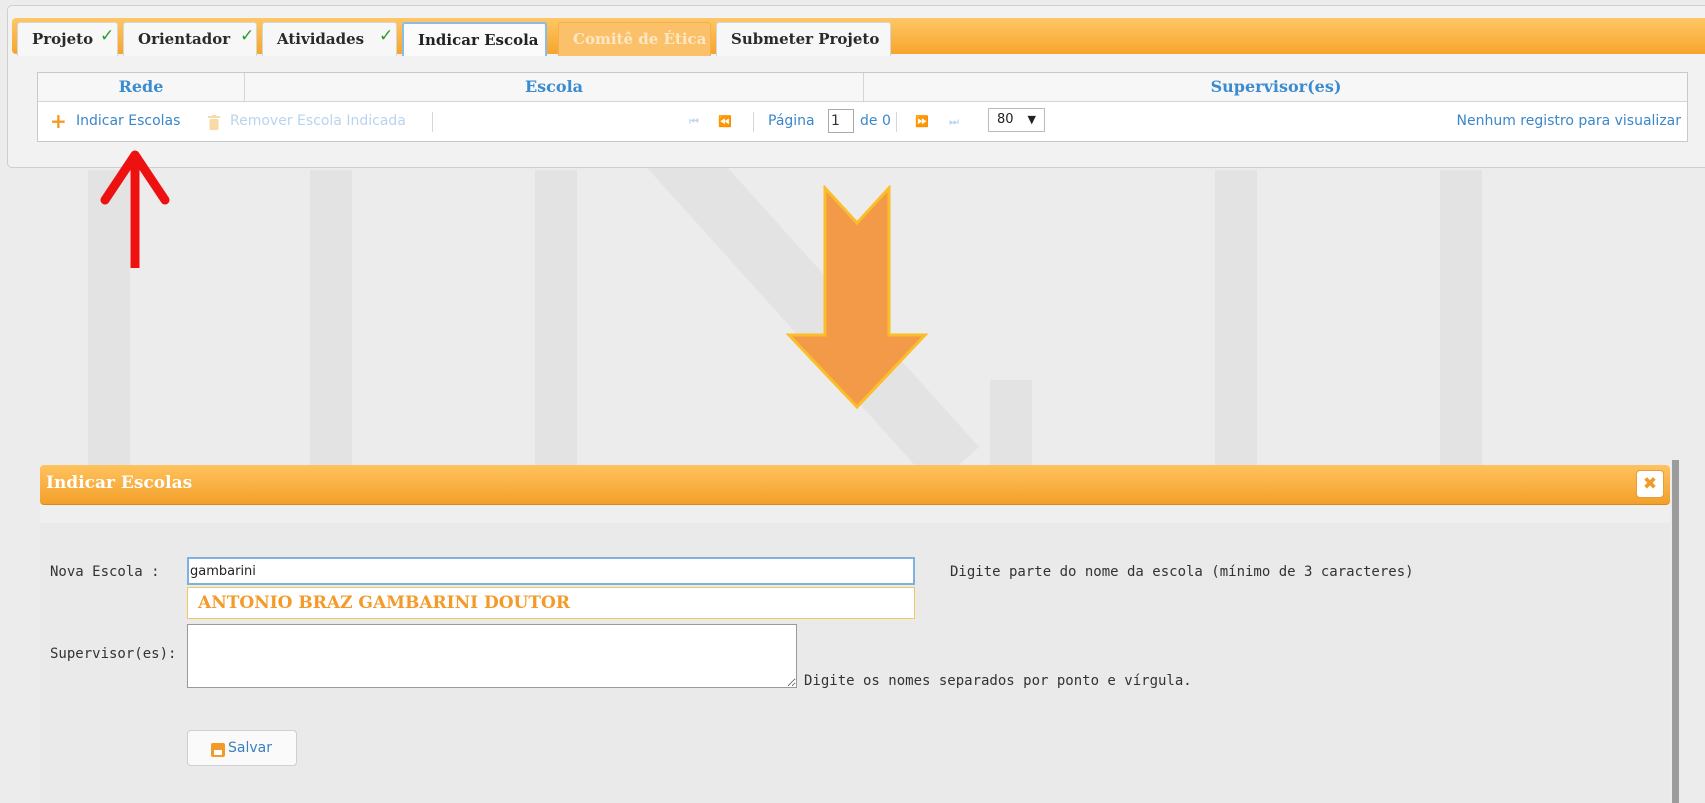 This screenshot has width=1705, height=803. I want to click on page-count-label: de 0, so click(875, 121).